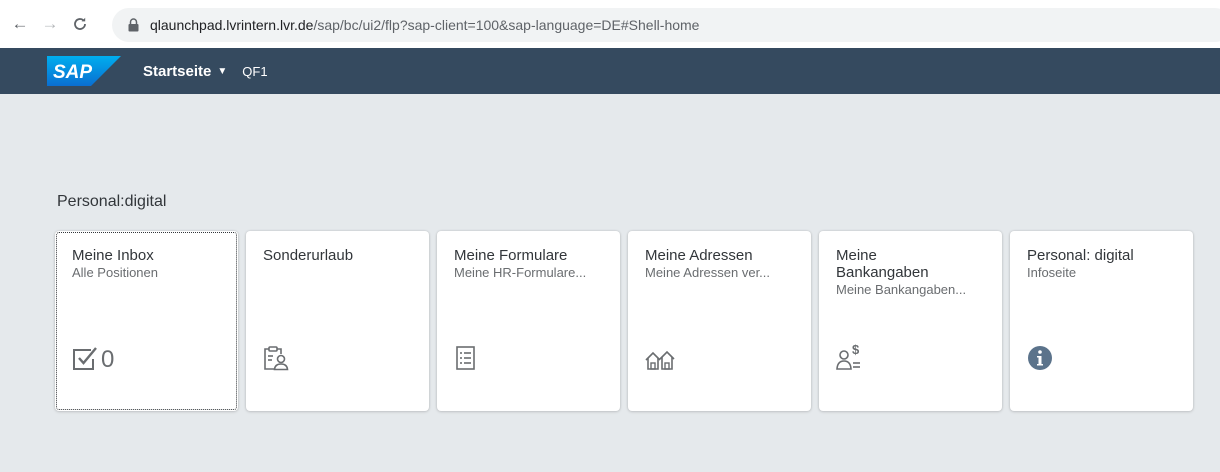  I want to click on tile-subtitle: Infoseite, so click(1052, 272).